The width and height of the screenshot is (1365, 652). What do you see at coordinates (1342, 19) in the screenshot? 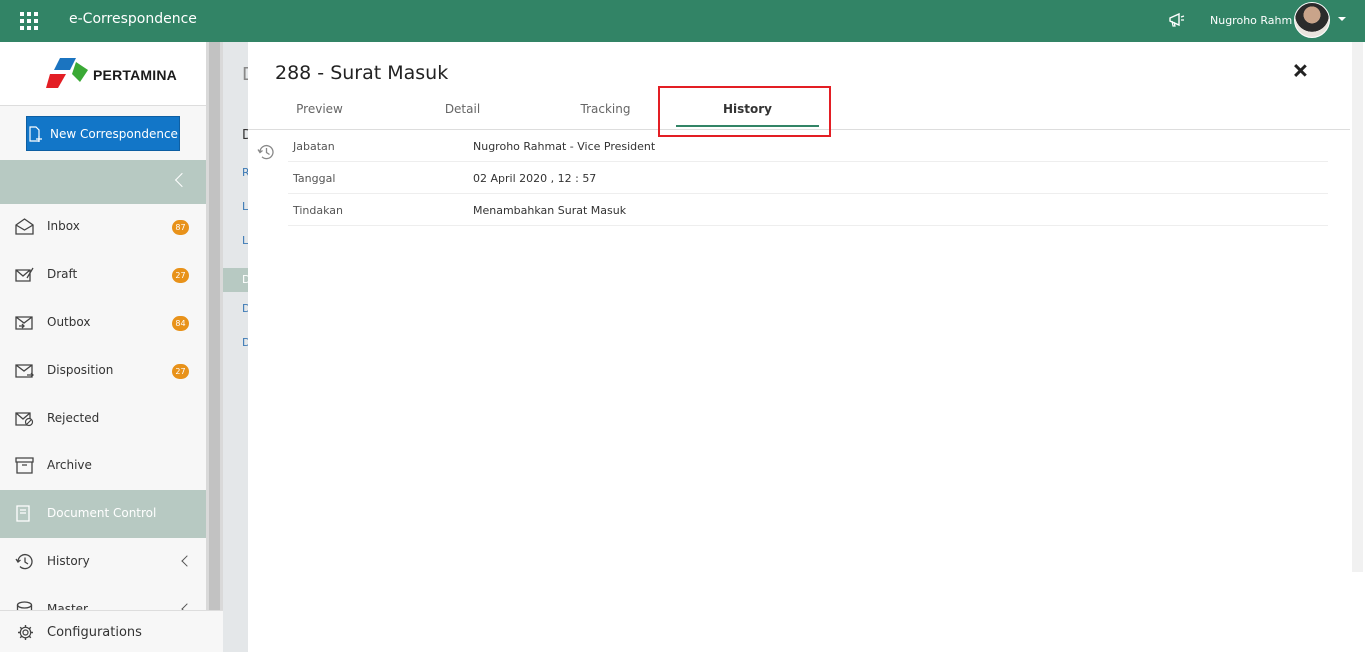
I see `chevron-down-icon` at bounding box center [1342, 19].